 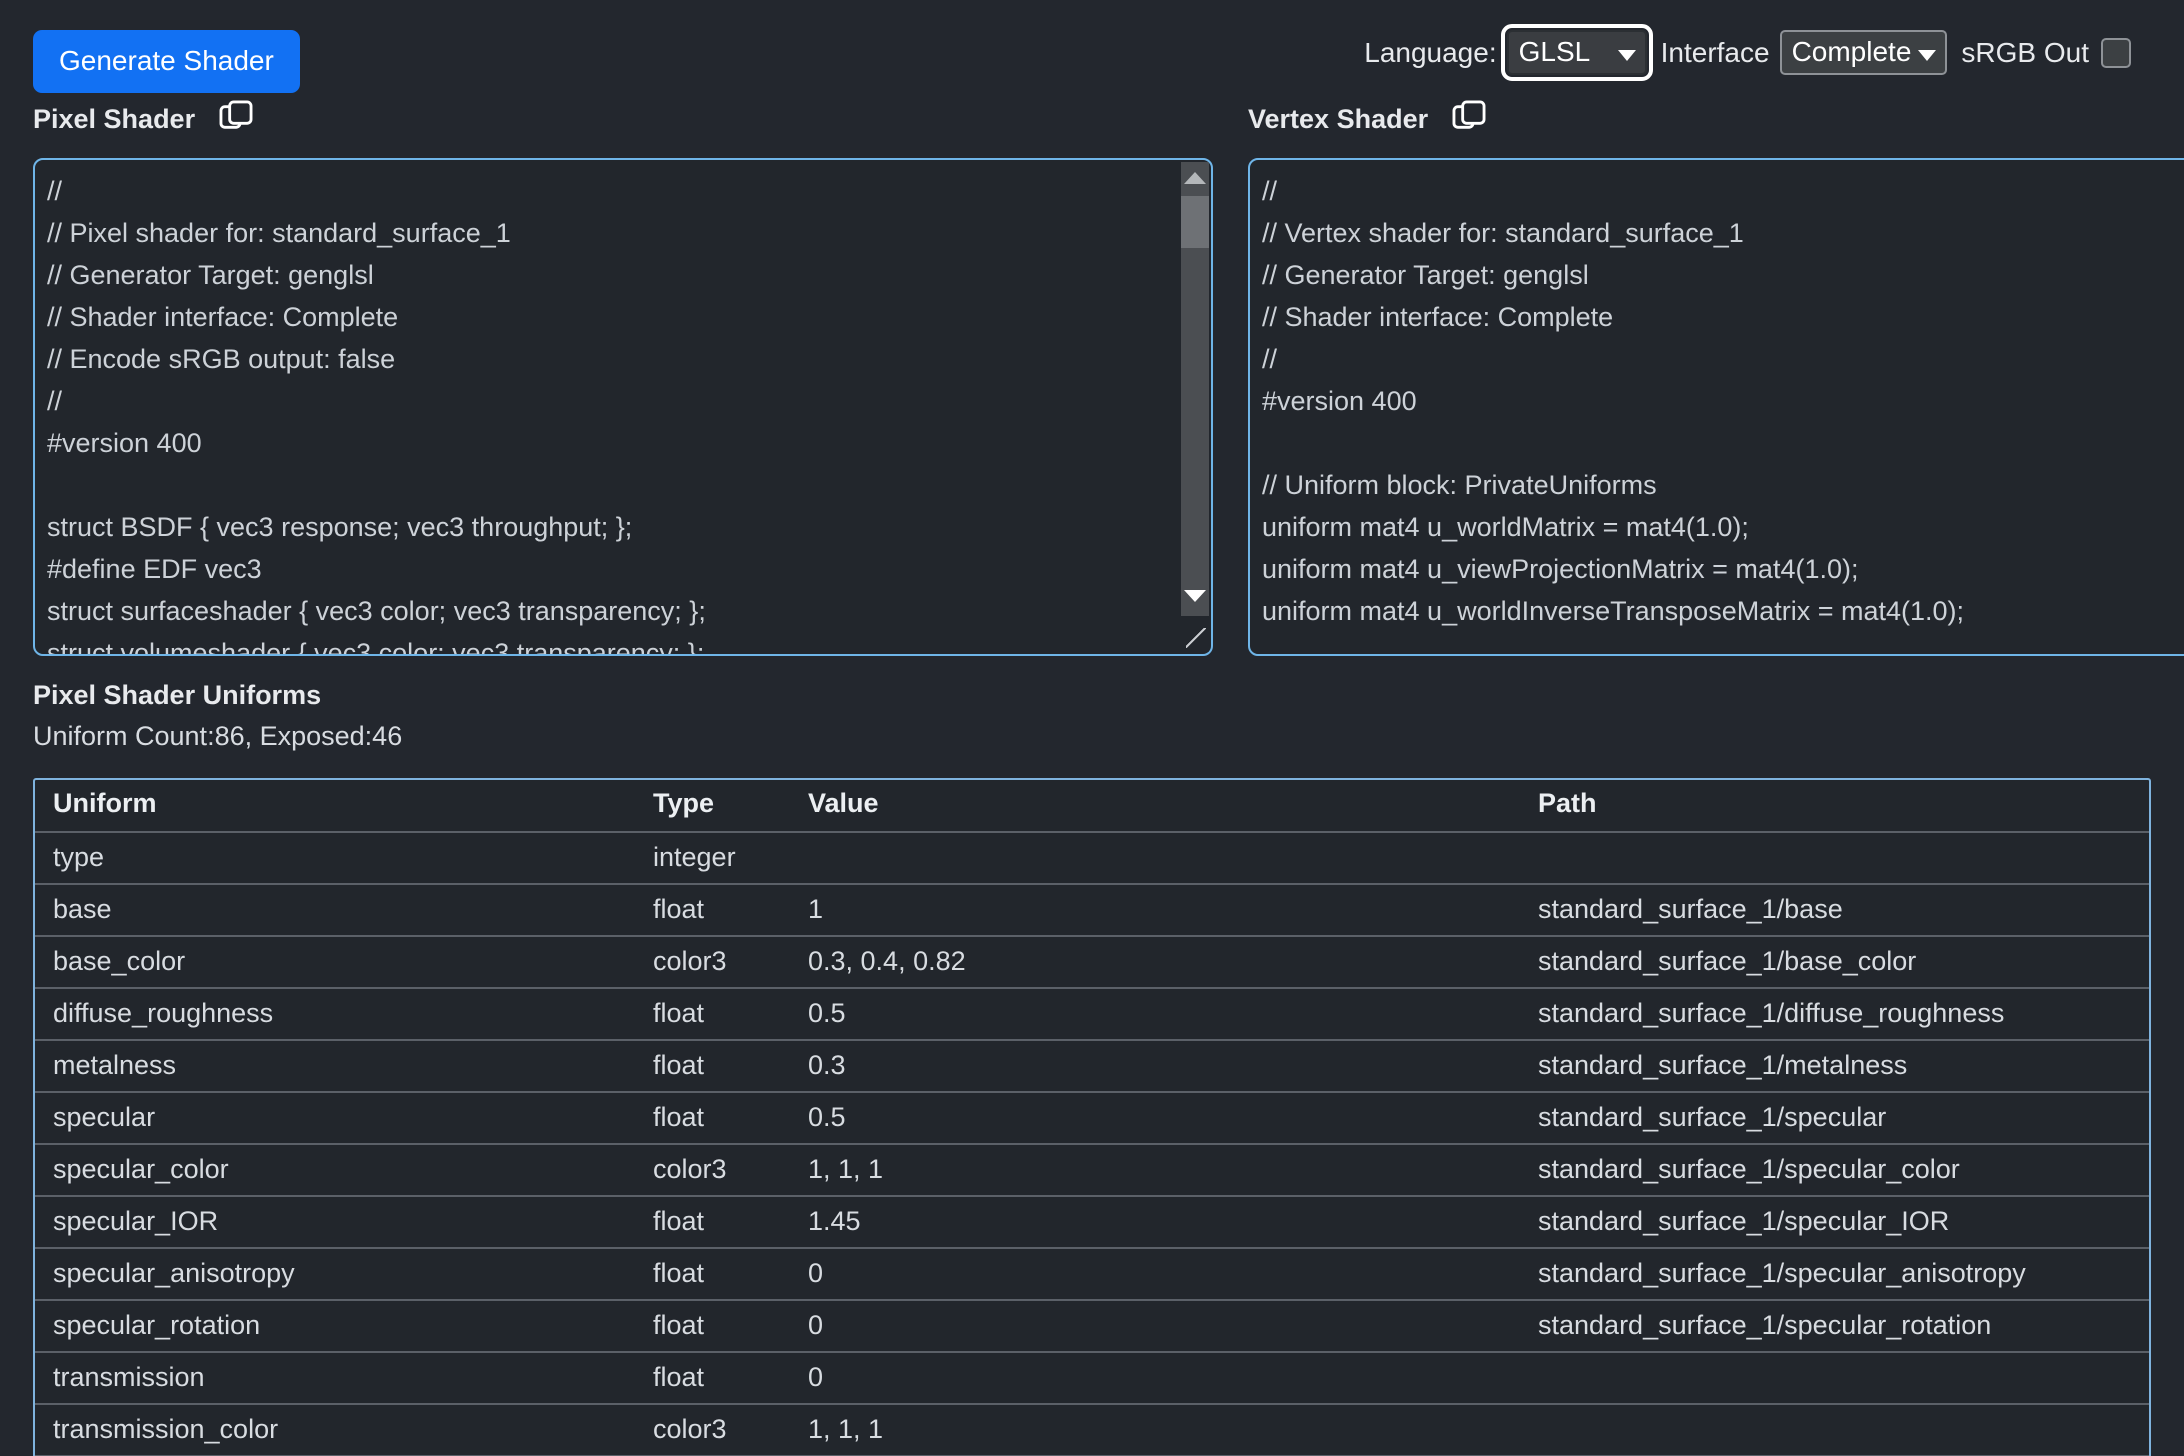 I want to click on table-row: base float 1 standard_surface_1/base, so click(x=1092, y=910).